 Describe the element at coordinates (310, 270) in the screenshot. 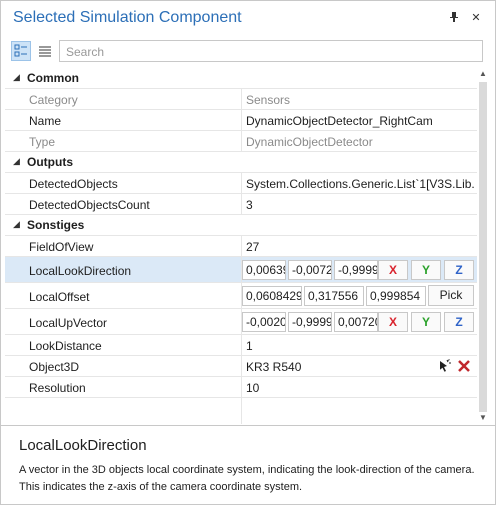

I see `vector-y-field: -0,0072` at that location.